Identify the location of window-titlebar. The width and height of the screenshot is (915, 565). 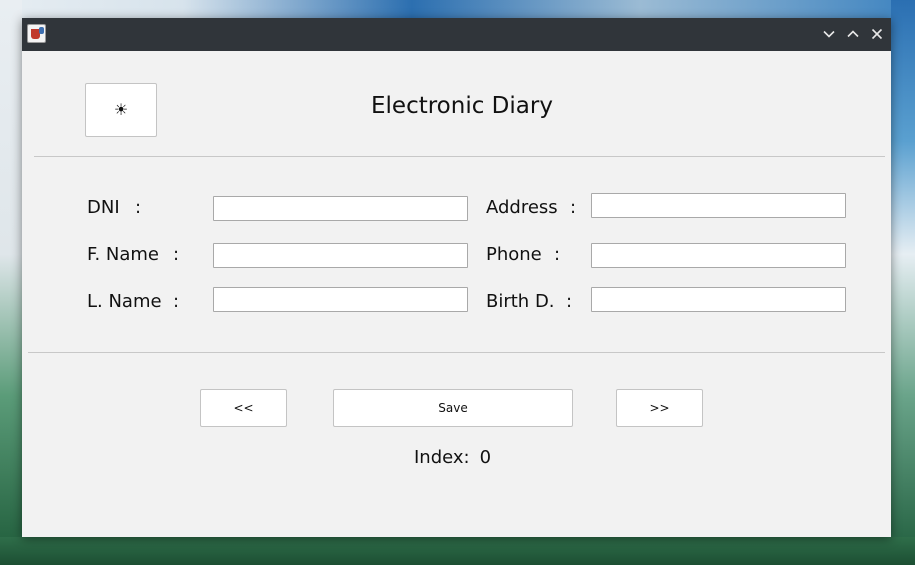
(456, 34).